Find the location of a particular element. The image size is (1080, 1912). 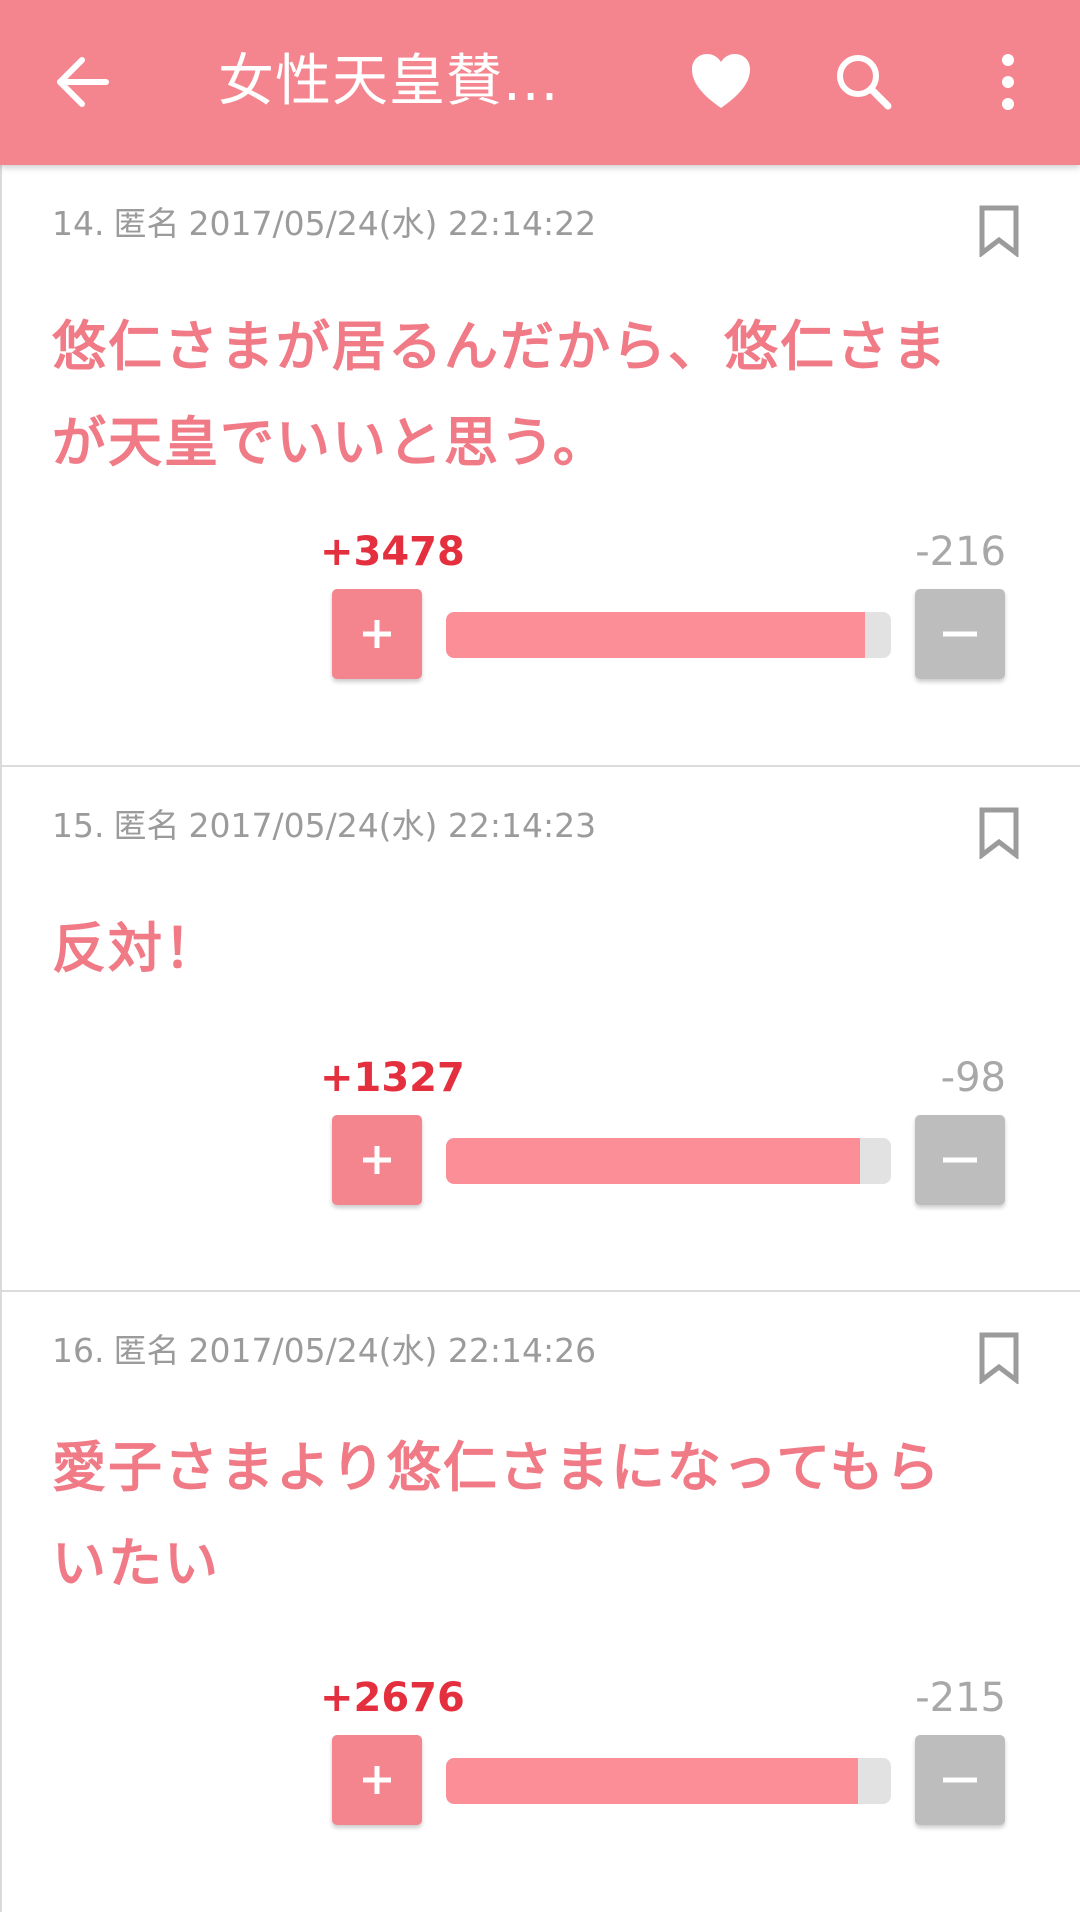

comment-body: 反対！ is located at coordinates (547, 949).